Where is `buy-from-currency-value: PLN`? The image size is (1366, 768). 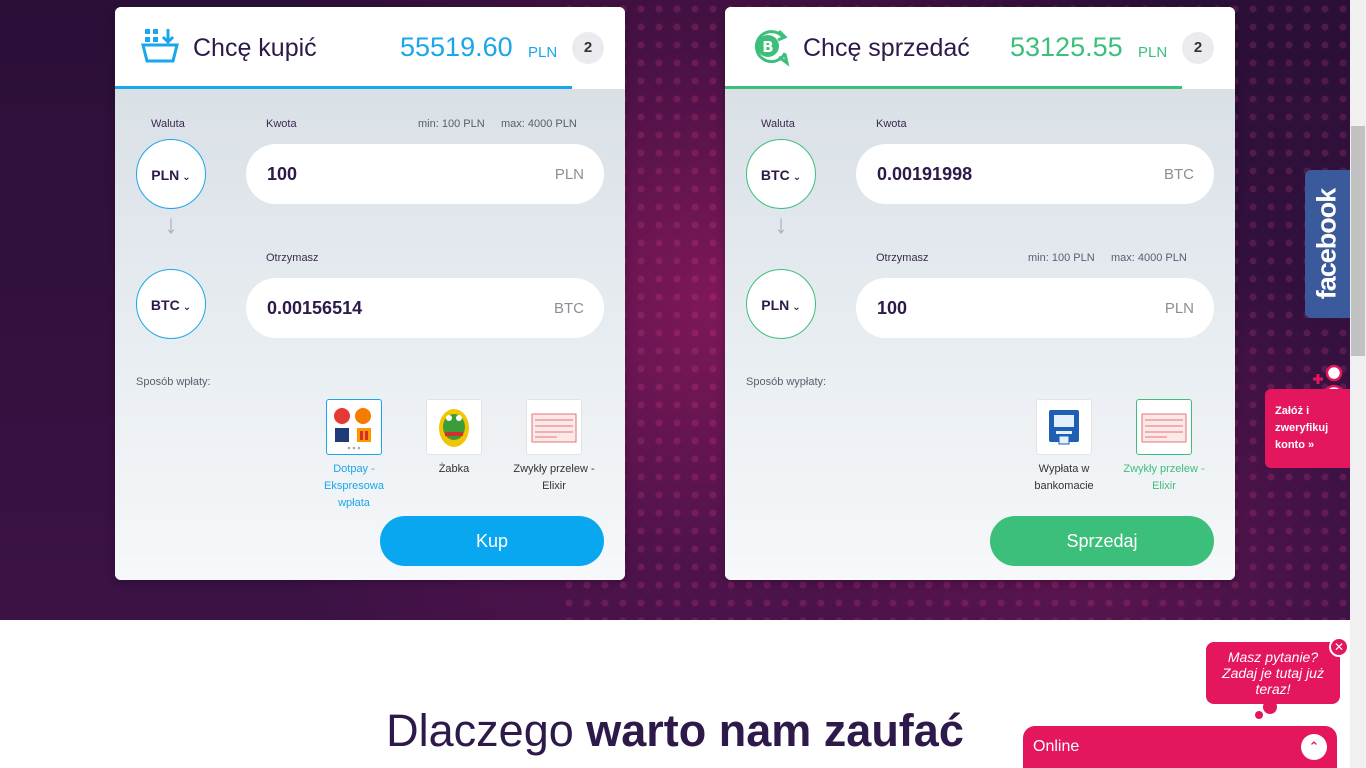 buy-from-currency-value: PLN is located at coordinates (165, 175).